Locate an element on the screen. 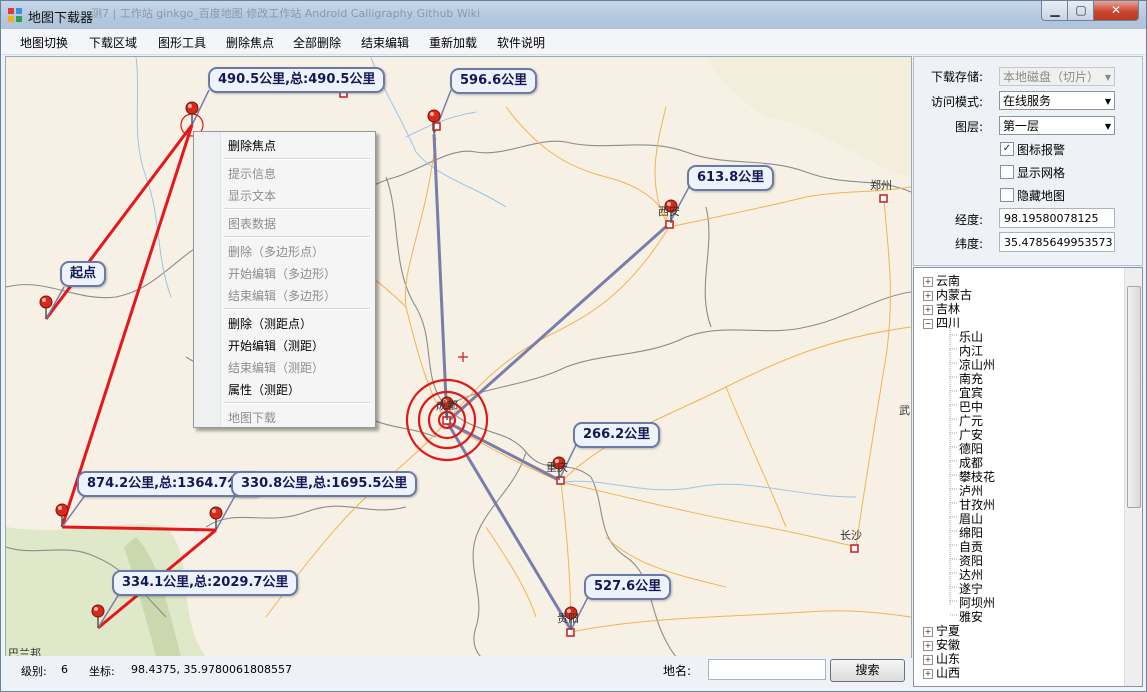 The image size is (1147, 692). icon-alarm-checkbox: ✓ is located at coordinates (1007, 149).